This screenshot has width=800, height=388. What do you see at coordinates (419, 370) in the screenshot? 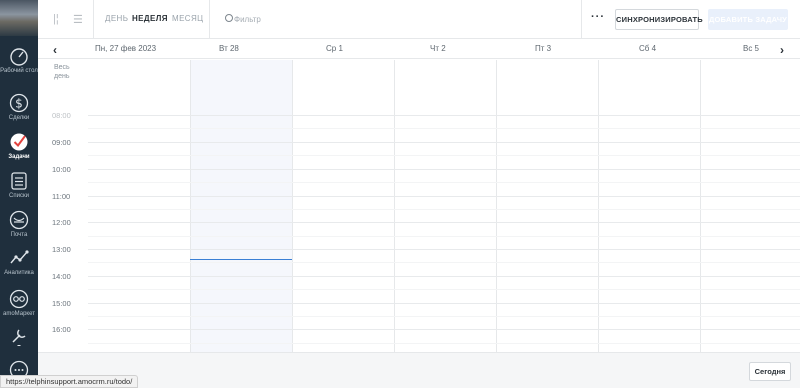
I see `footer-bar: Сегодня` at bounding box center [419, 370].